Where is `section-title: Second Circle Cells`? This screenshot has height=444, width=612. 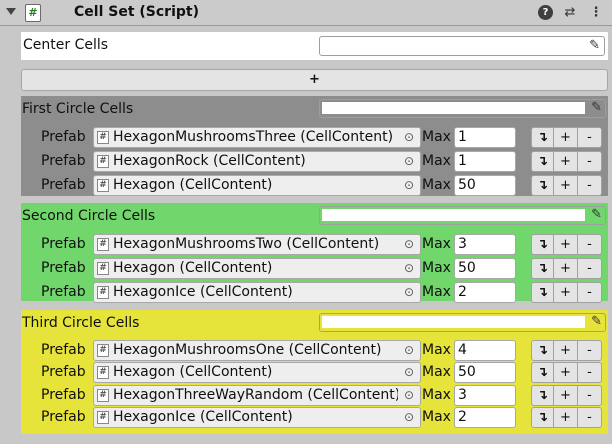 section-title: Second Circle Cells is located at coordinates (89, 216).